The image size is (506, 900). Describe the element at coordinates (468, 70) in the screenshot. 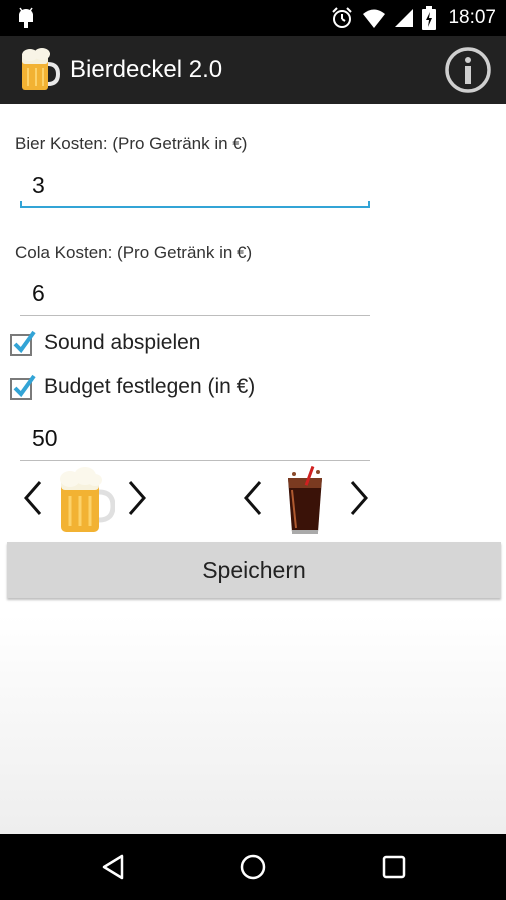

I see `info-icon` at that location.